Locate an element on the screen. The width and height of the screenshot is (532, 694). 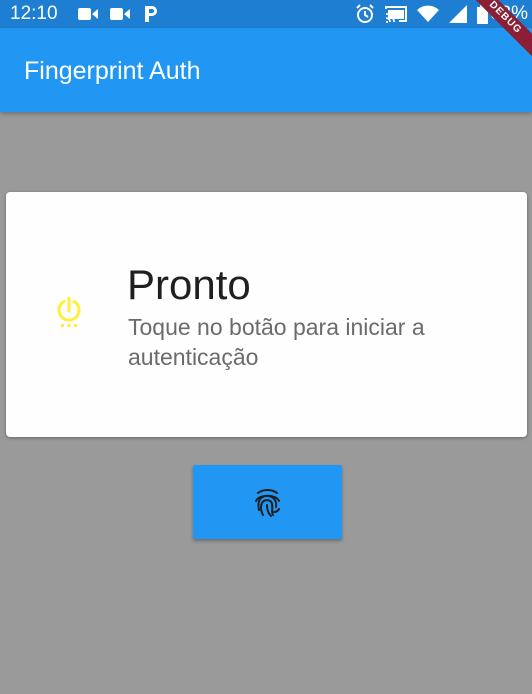
cast-icon is located at coordinates (396, 14).